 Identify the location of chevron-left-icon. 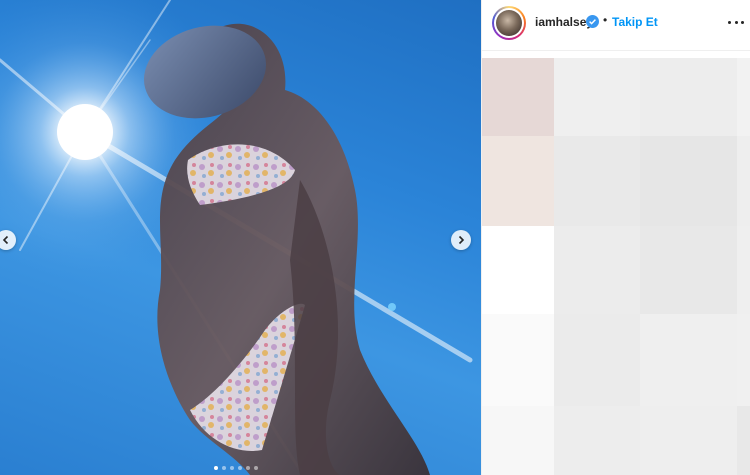
(5, 240).